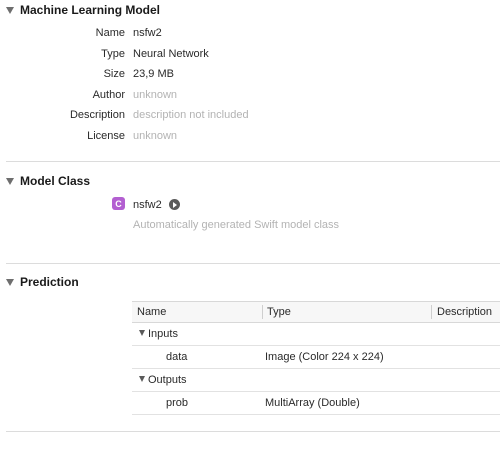 The height and width of the screenshot is (457, 500). What do you see at coordinates (324, 357) in the screenshot?
I see `feature-type-cell: Image (Color 224 x 224)` at bounding box center [324, 357].